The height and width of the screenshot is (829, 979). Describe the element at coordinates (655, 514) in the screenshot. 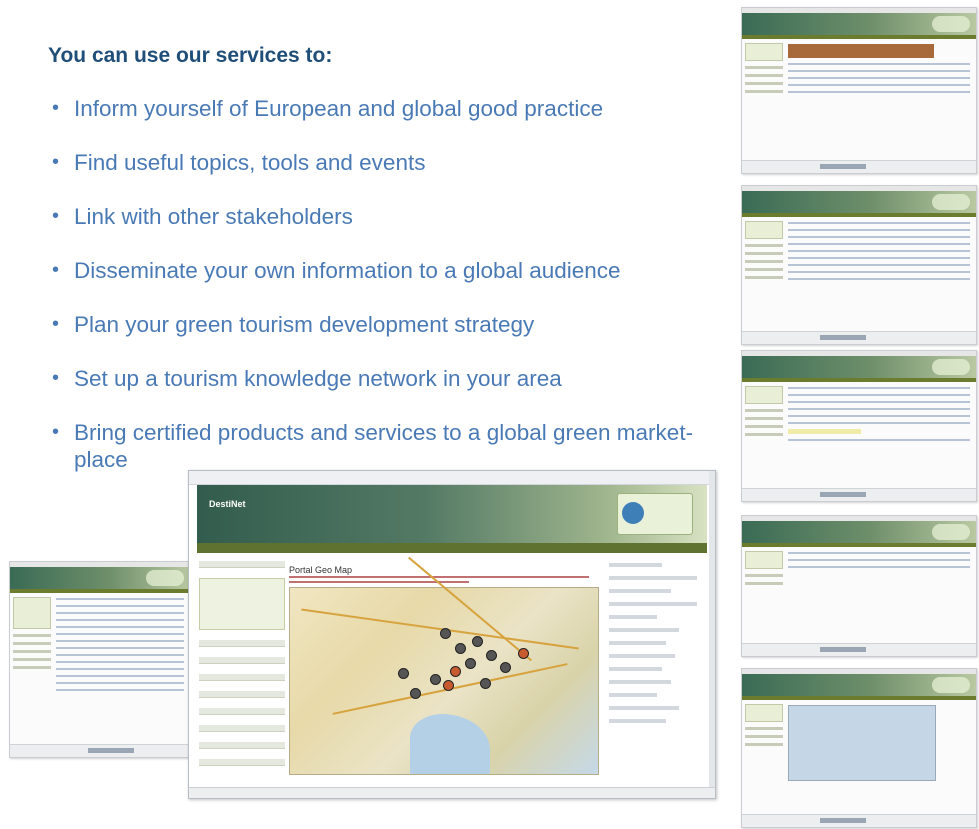

I see `award-badge` at that location.